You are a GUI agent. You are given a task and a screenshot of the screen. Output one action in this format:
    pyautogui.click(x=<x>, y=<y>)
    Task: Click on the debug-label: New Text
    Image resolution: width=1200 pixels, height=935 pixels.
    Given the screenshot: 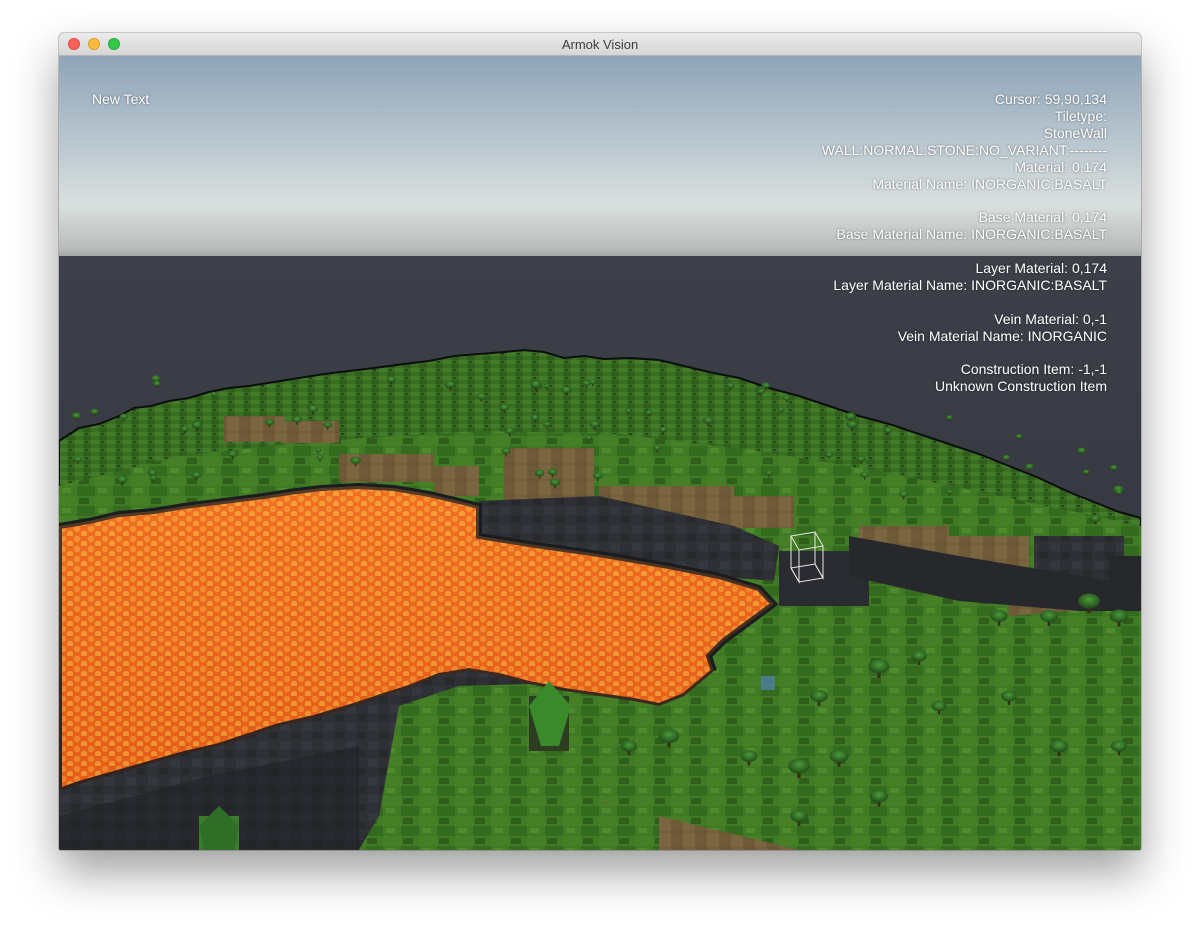 What is the action you would take?
    pyautogui.click(x=121, y=99)
    